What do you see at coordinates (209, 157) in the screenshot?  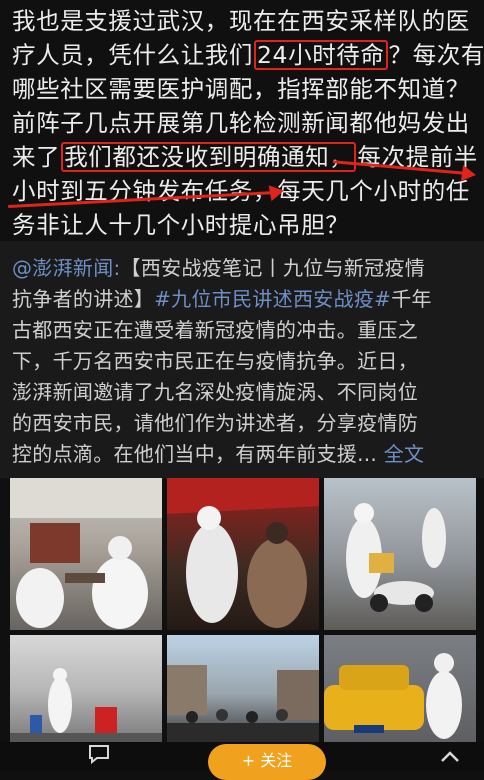 I see `highlight-box-notice: 我们都还没收到明确通知，` at bounding box center [209, 157].